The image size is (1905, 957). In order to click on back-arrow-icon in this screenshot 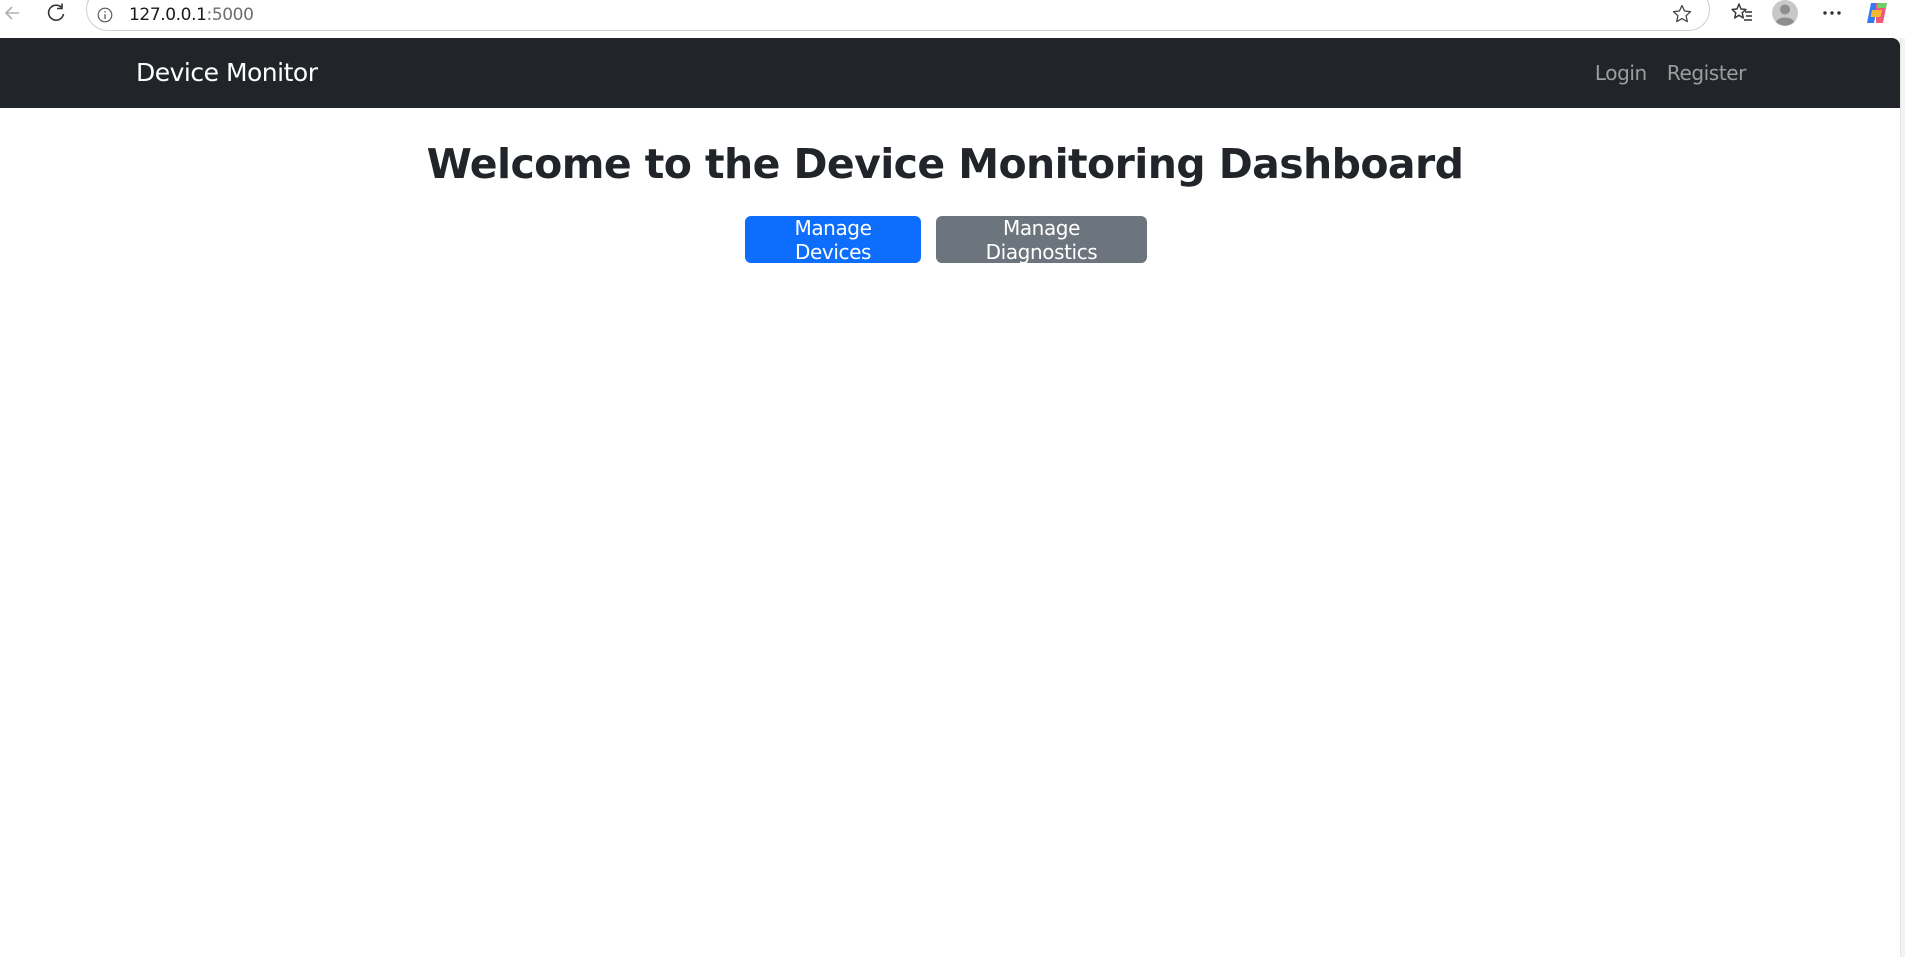, I will do `click(11, 13)`.